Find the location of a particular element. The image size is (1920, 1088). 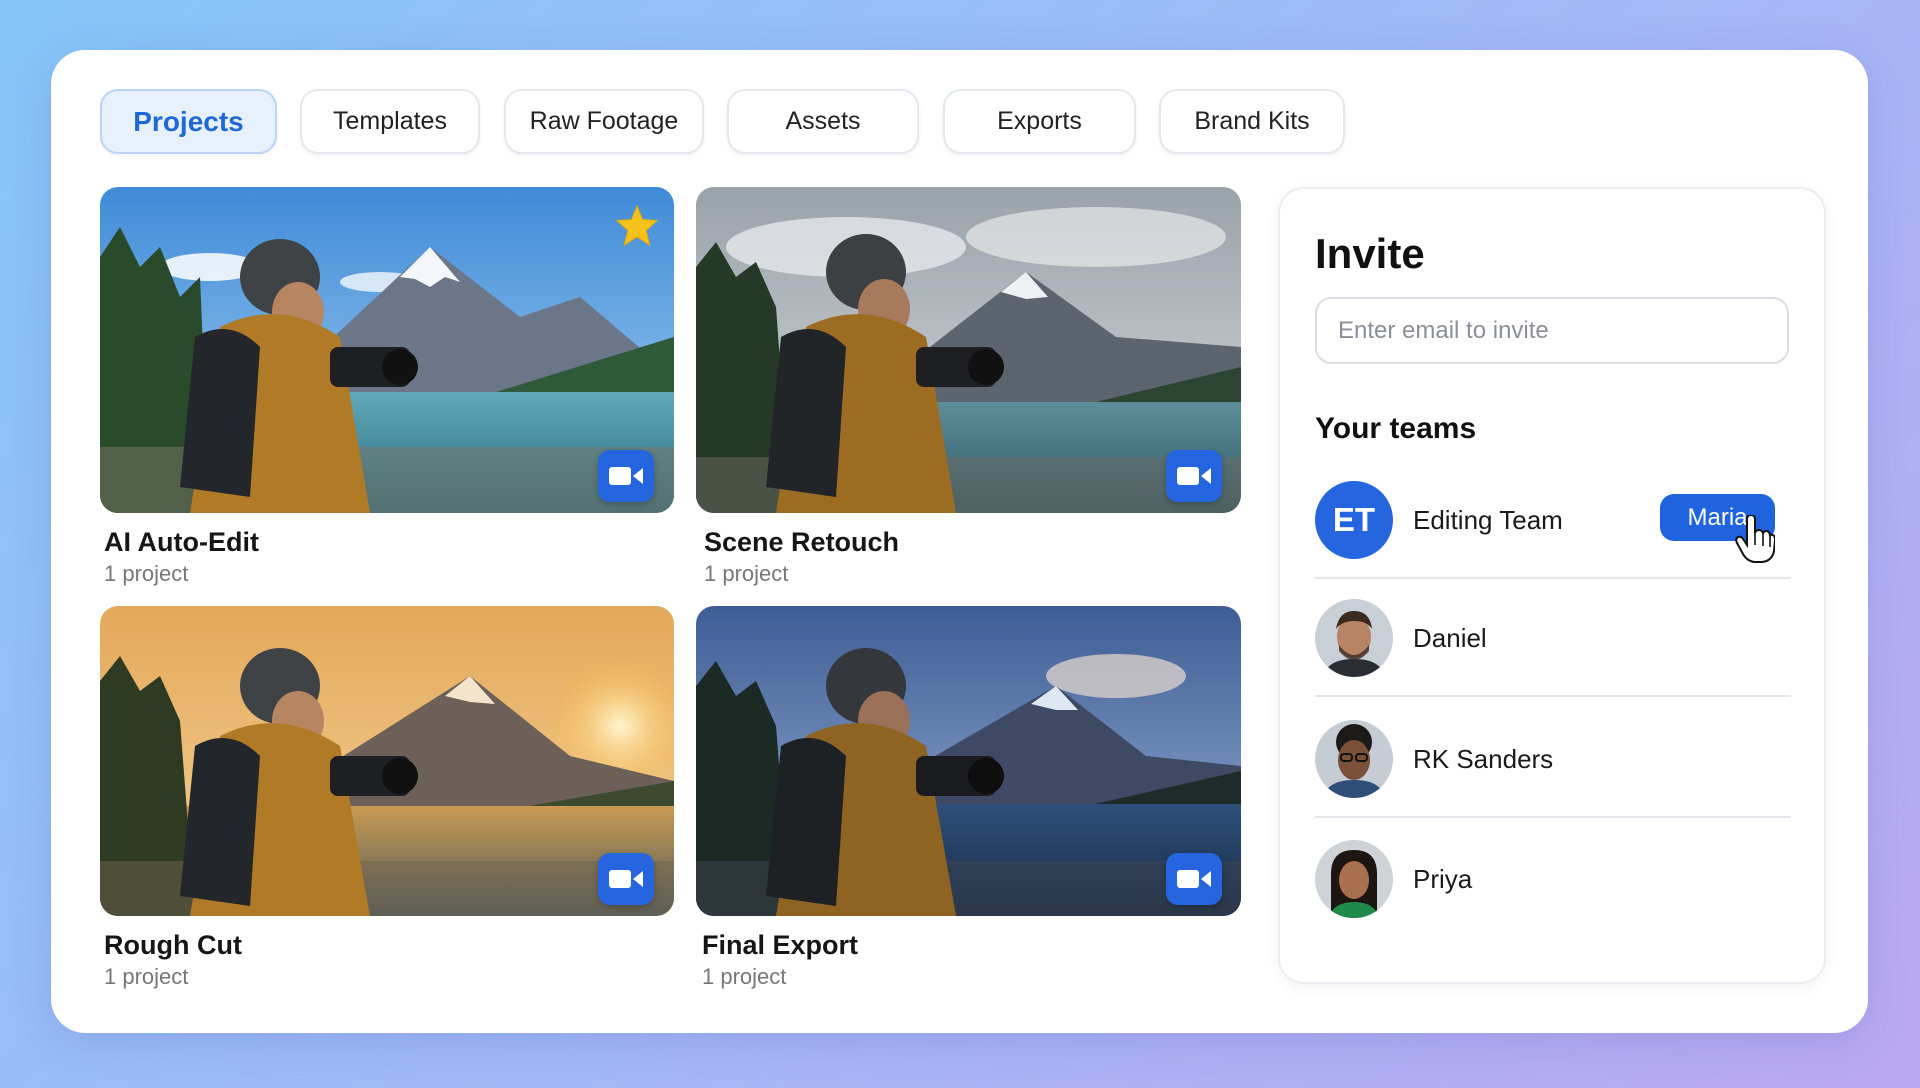

member-row: RK Sanders is located at coordinates (1553, 766).